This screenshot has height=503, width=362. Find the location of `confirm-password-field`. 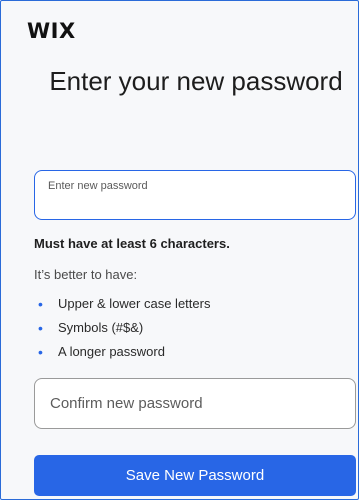

confirm-password-field is located at coordinates (195, 403).